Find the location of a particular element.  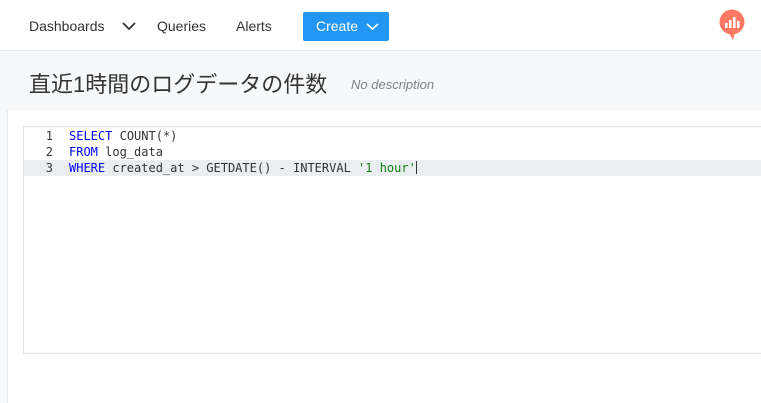

nav-queries: Queries is located at coordinates (181, 26).